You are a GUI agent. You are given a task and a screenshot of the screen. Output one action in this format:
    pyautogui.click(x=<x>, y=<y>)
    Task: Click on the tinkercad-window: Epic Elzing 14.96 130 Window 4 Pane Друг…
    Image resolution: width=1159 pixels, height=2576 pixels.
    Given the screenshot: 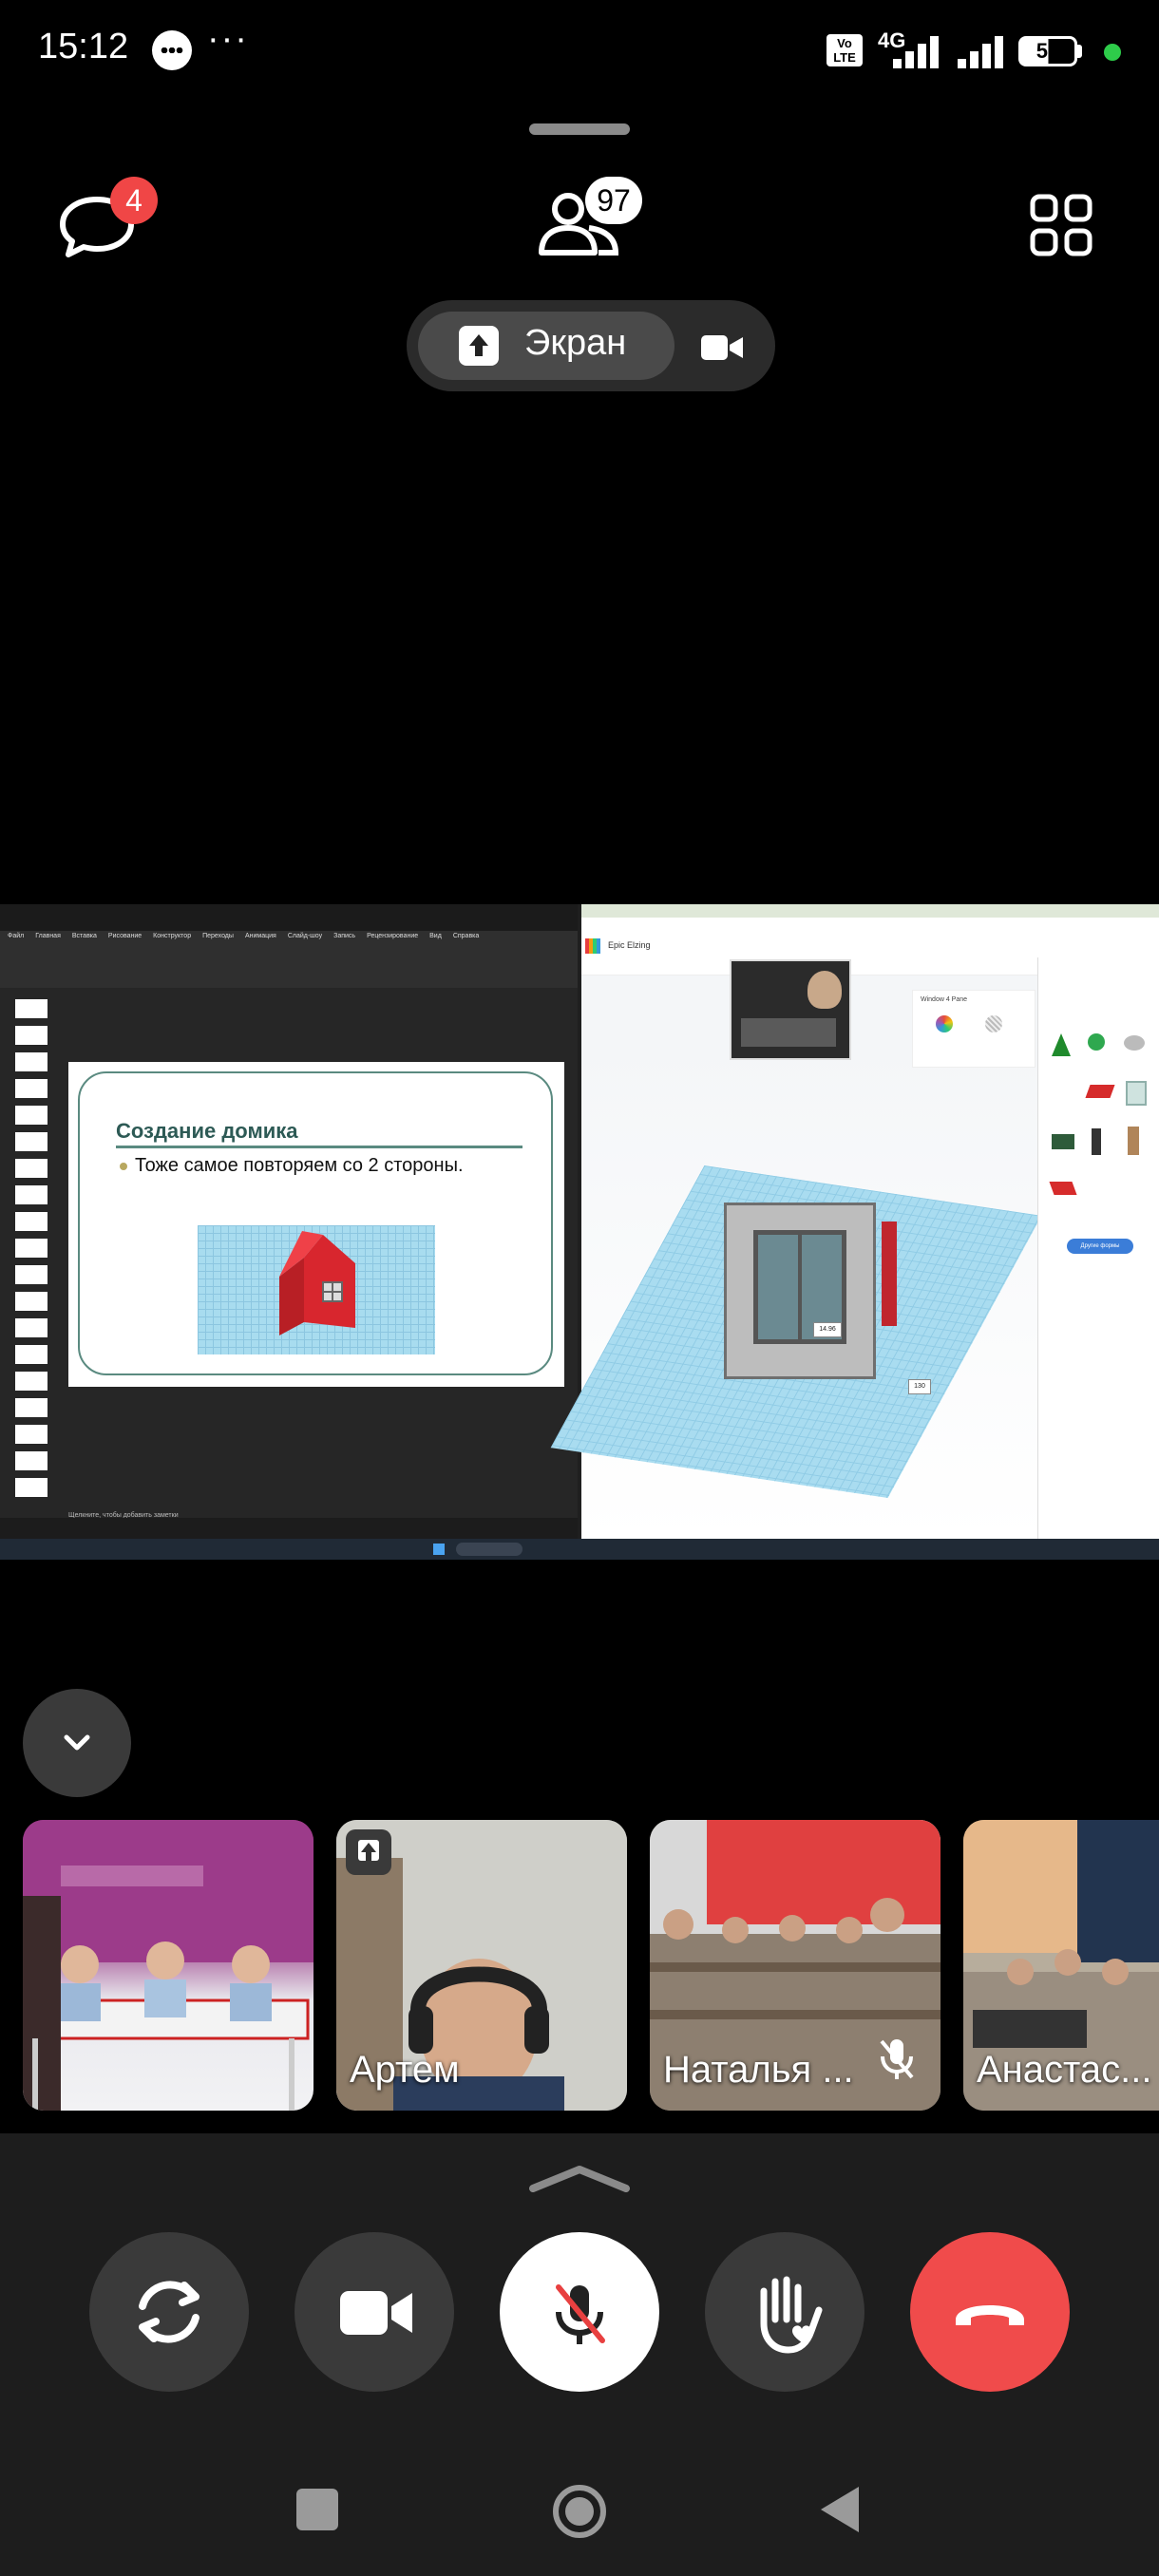 What is the action you would take?
    pyautogui.click(x=854, y=1221)
    